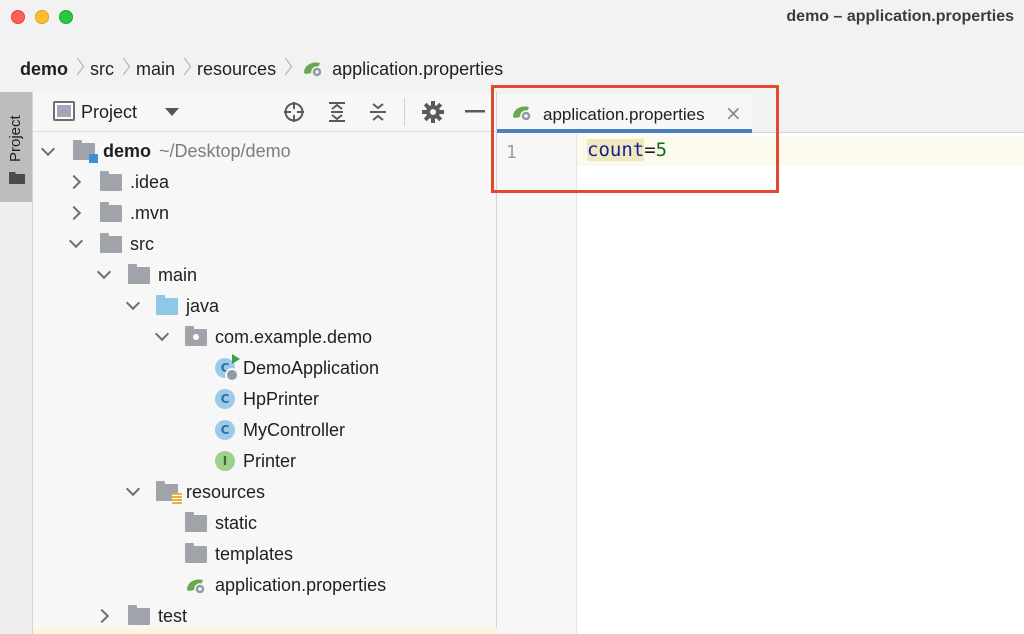 This screenshot has width=1024, height=634. I want to click on window-title: demo – application.properties, so click(900, 16).